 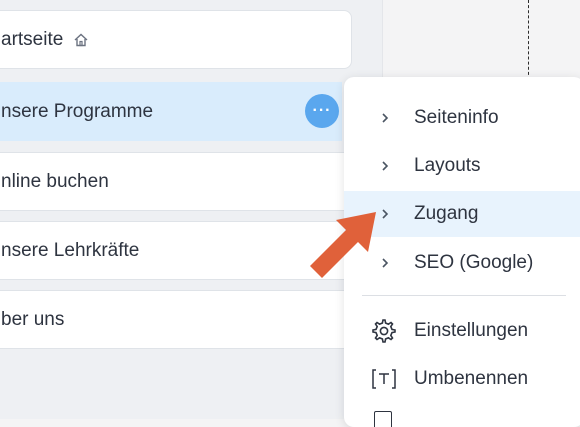 What do you see at coordinates (464, 295) in the screenshot?
I see `menu-divider` at bounding box center [464, 295].